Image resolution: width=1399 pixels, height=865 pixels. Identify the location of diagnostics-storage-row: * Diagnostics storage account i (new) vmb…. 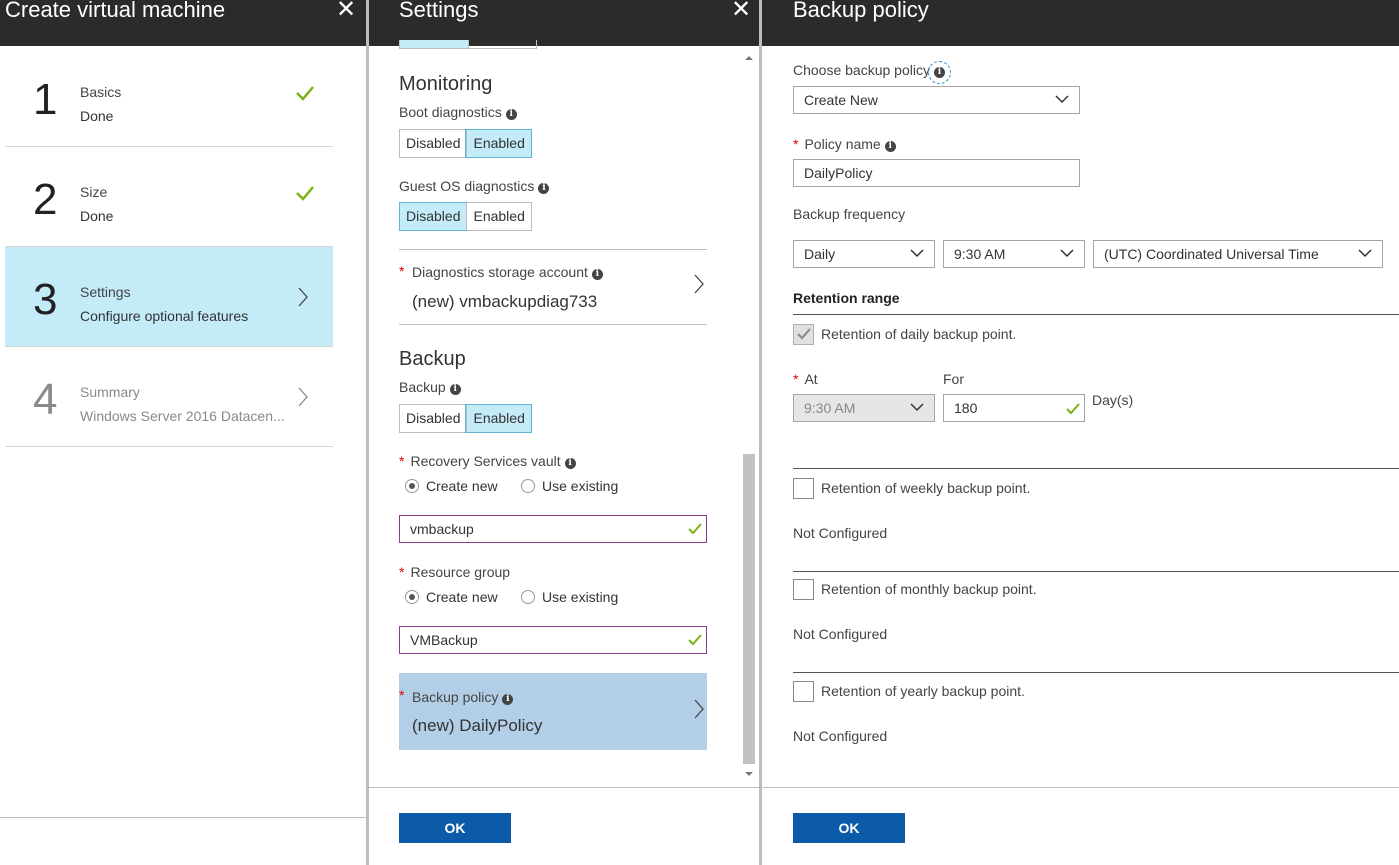
(553, 287).